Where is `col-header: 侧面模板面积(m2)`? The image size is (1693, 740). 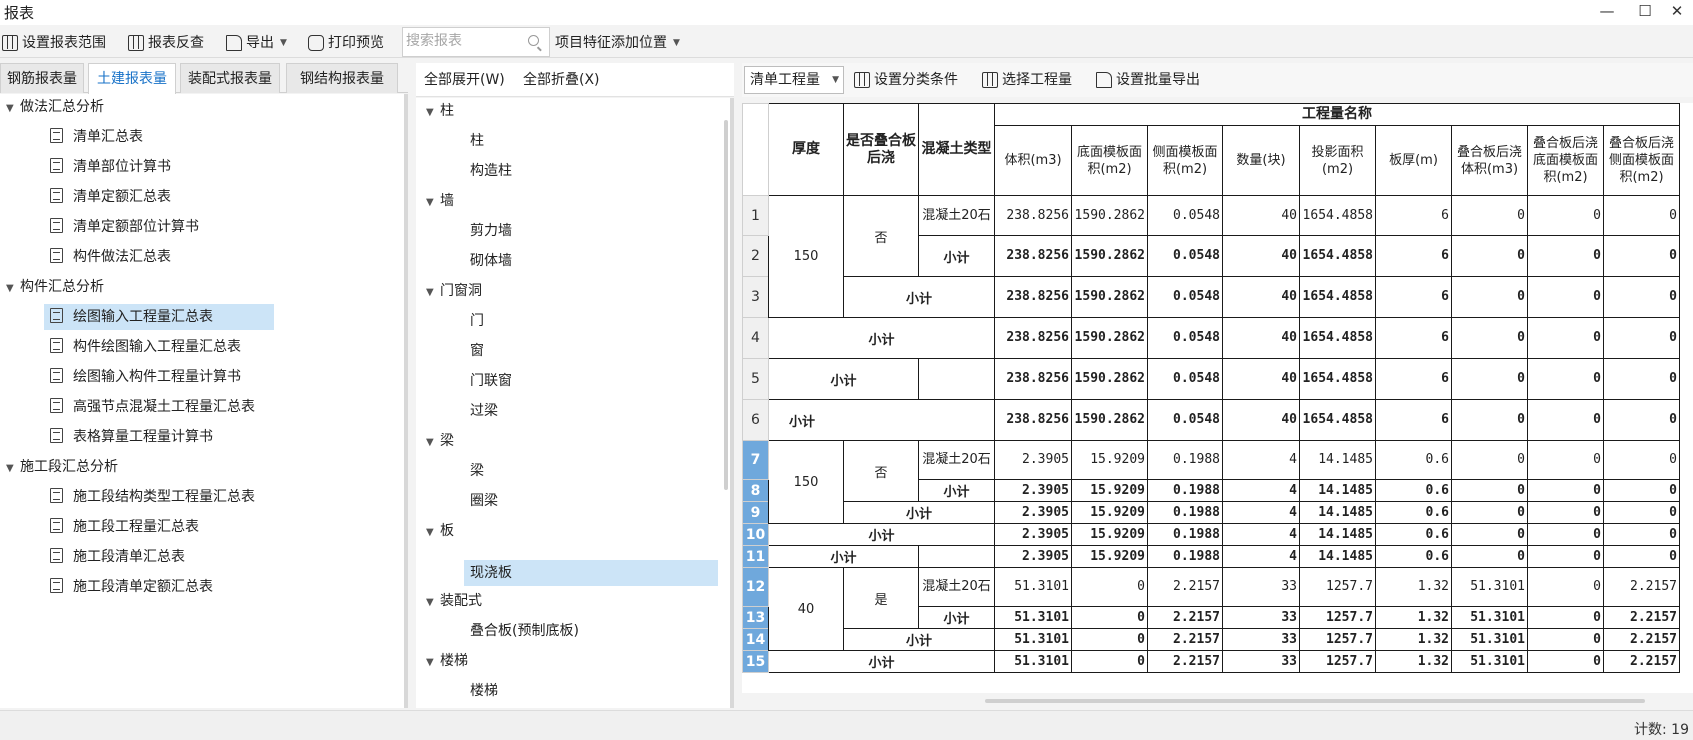
col-header: 侧面模板面积(m2) is located at coordinates (1185, 160).